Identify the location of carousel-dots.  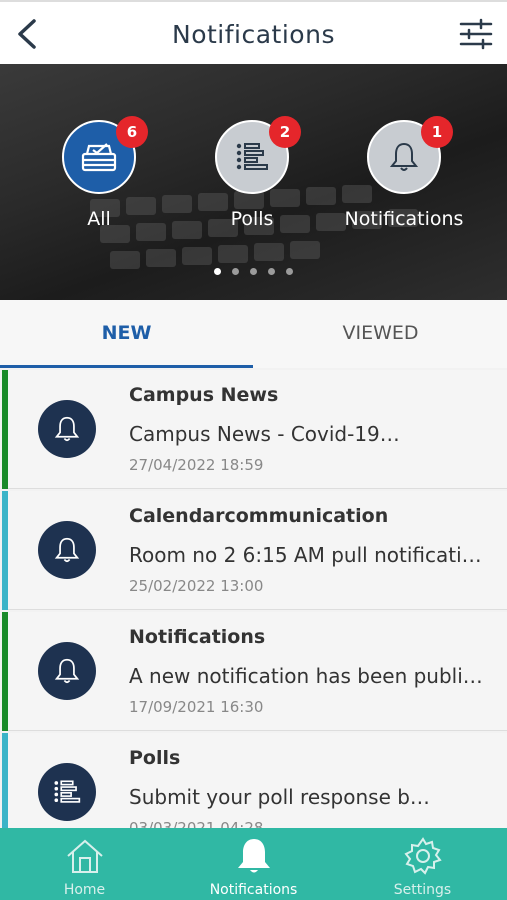
(253, 271).